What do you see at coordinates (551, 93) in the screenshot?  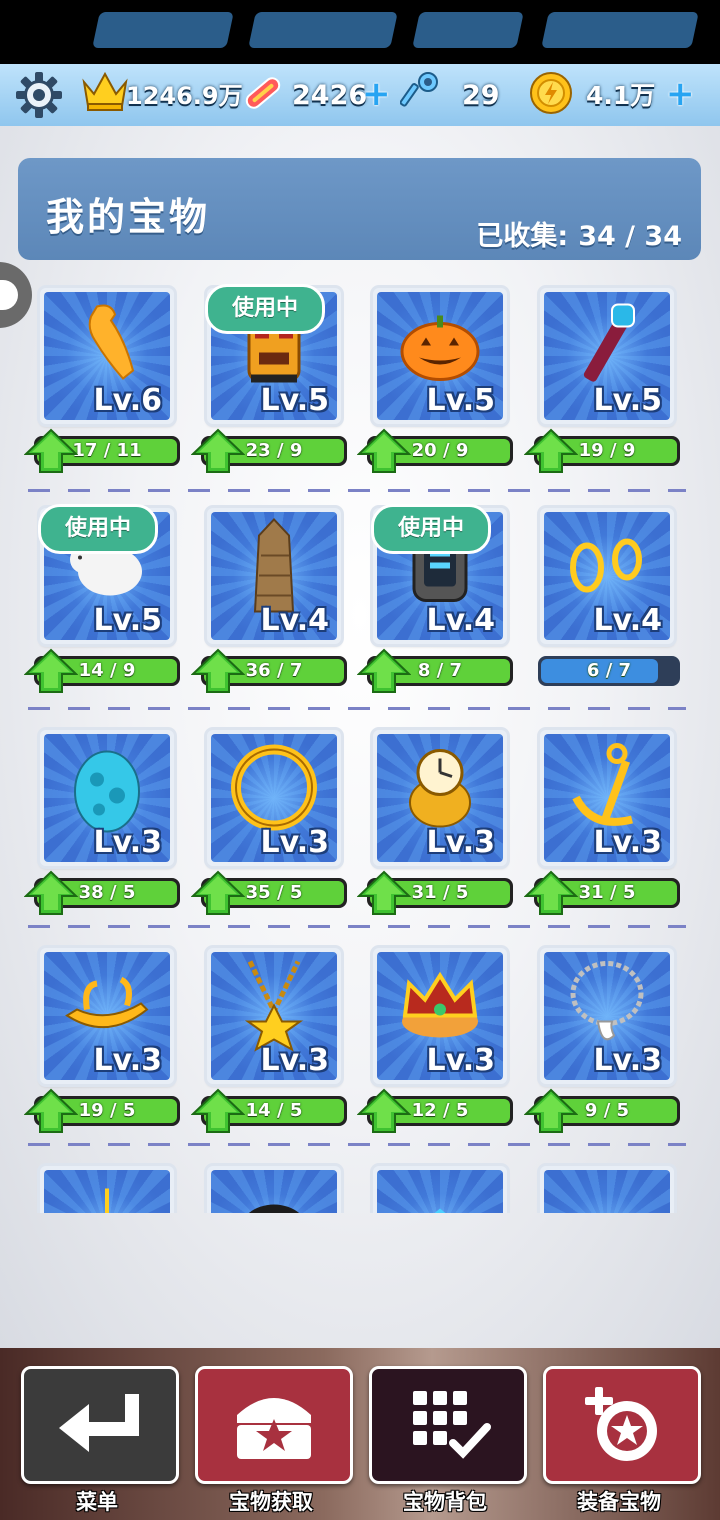 I see `coin-icon` at bounding box center [551, 93].